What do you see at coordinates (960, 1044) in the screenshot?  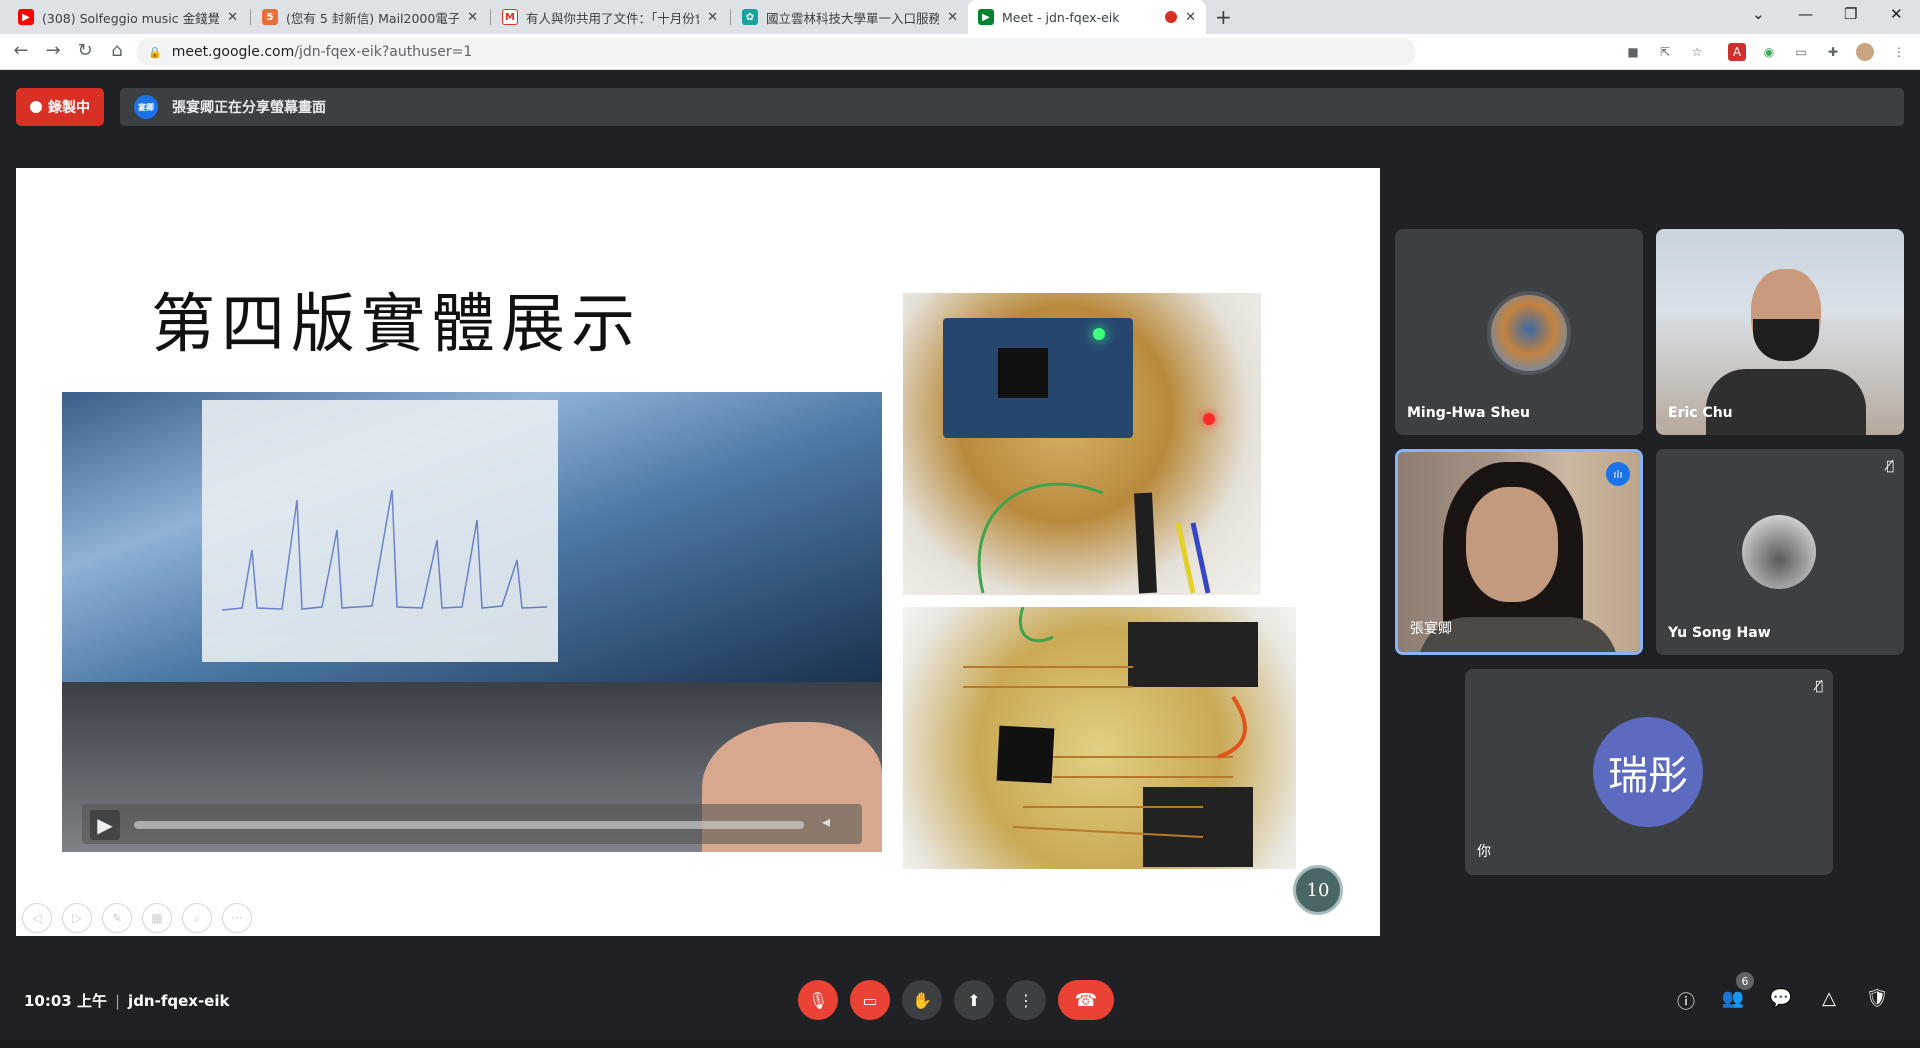 I see `taskbar-edge` at bounding box center [960, 1044].